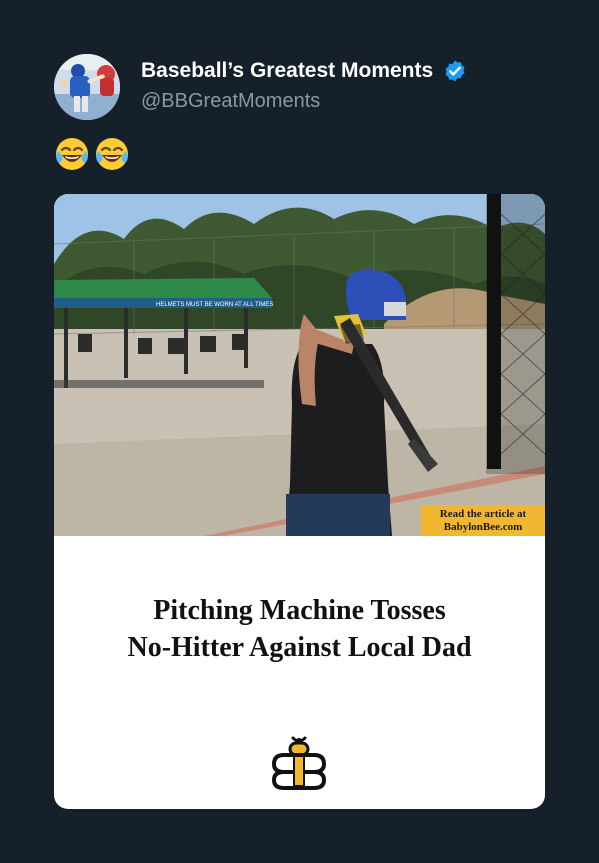 This screenshot has width=599, height=863. I want to click on author-name-row: Baseball’s Greatest Moments, so click(304, 71).